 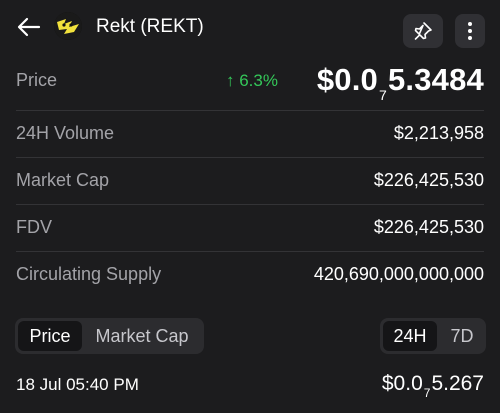 I want to click on more-options-button, so click(x=470, y=31).